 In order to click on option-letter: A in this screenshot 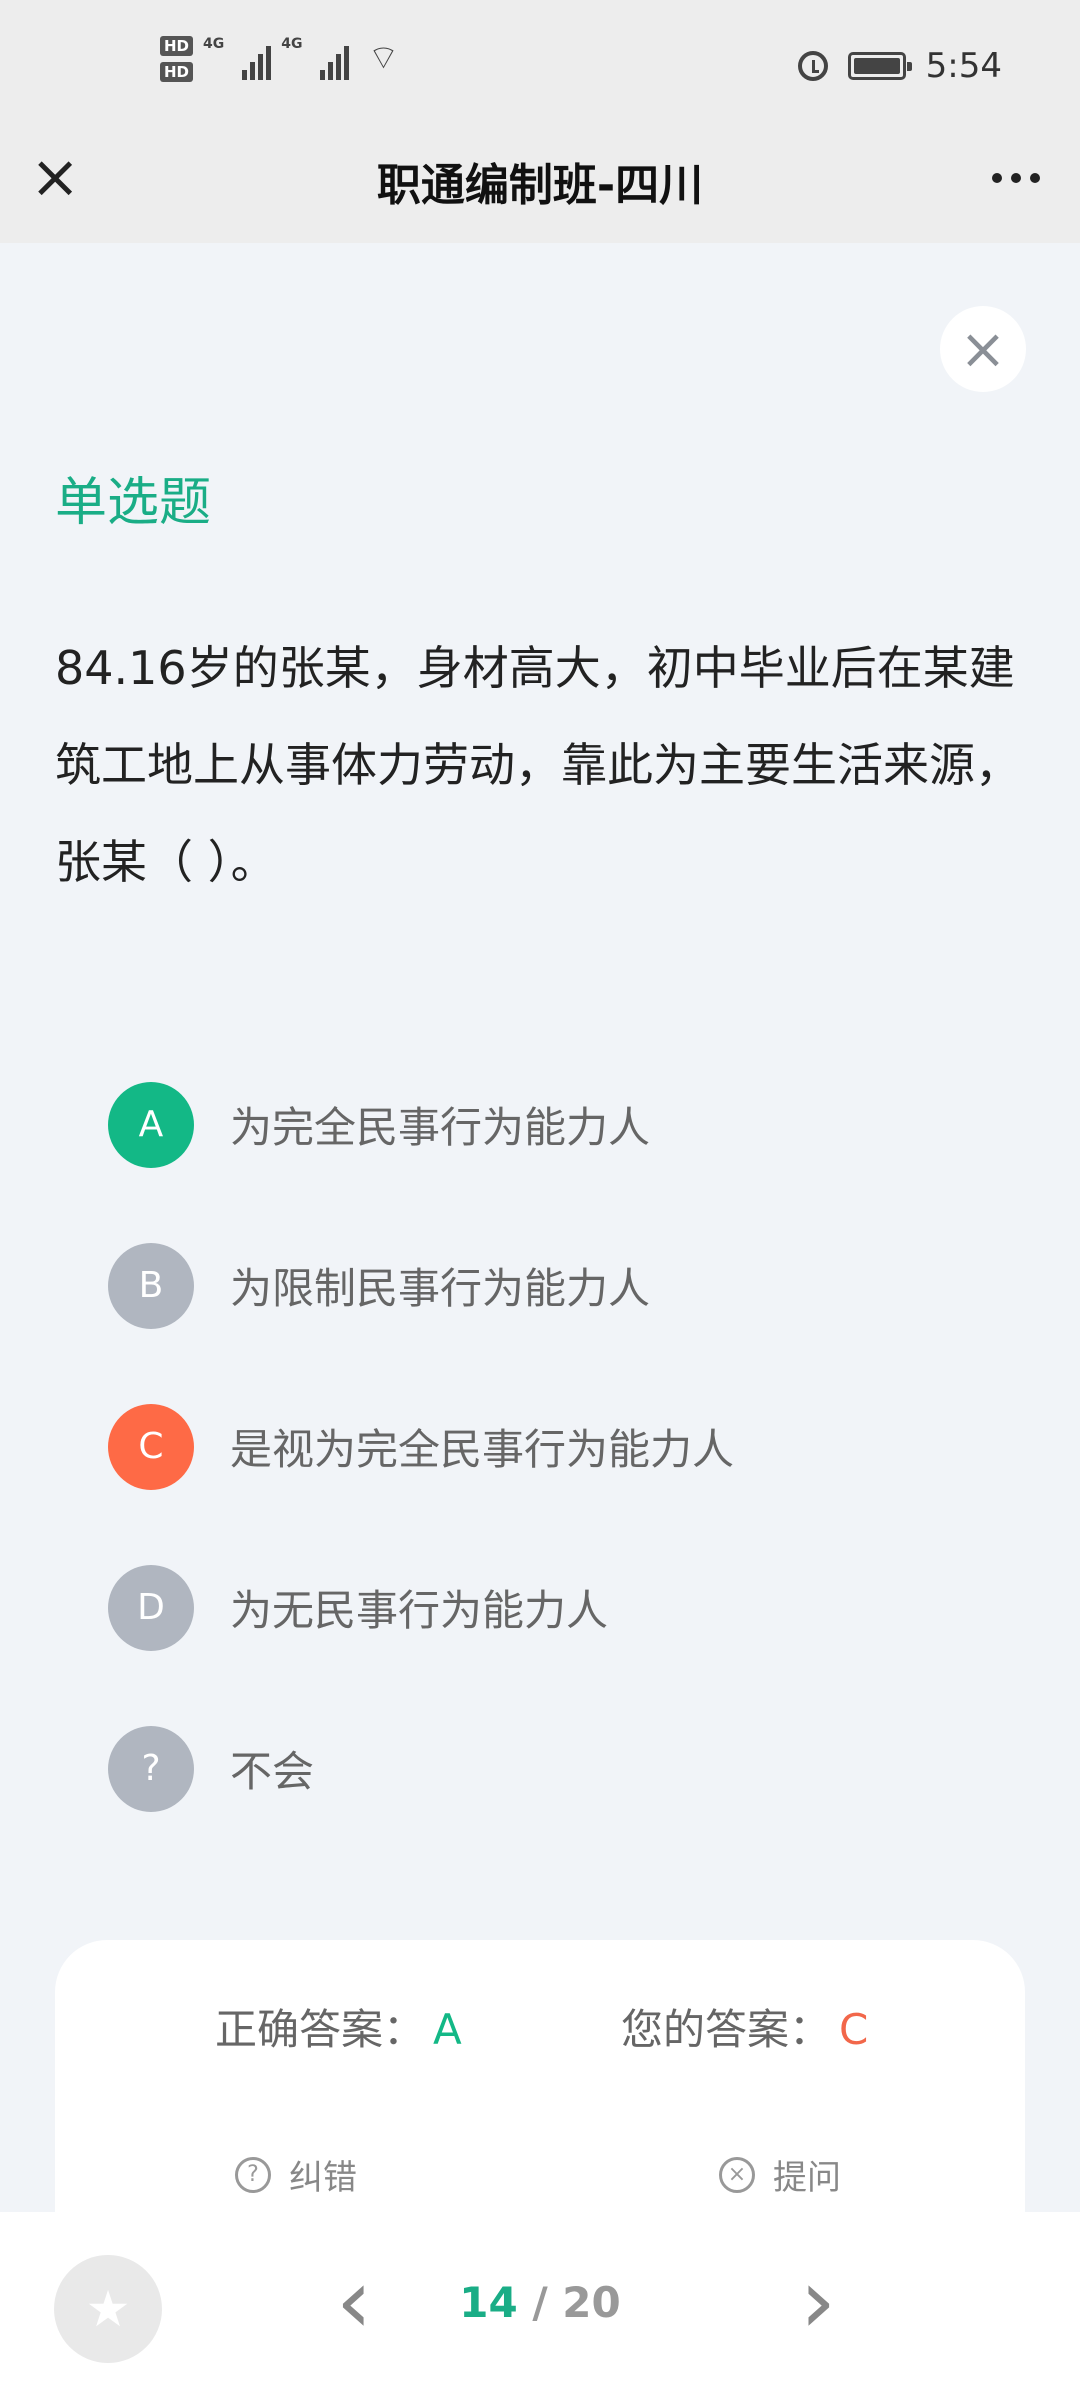, I will do `click(151, 1124)`.